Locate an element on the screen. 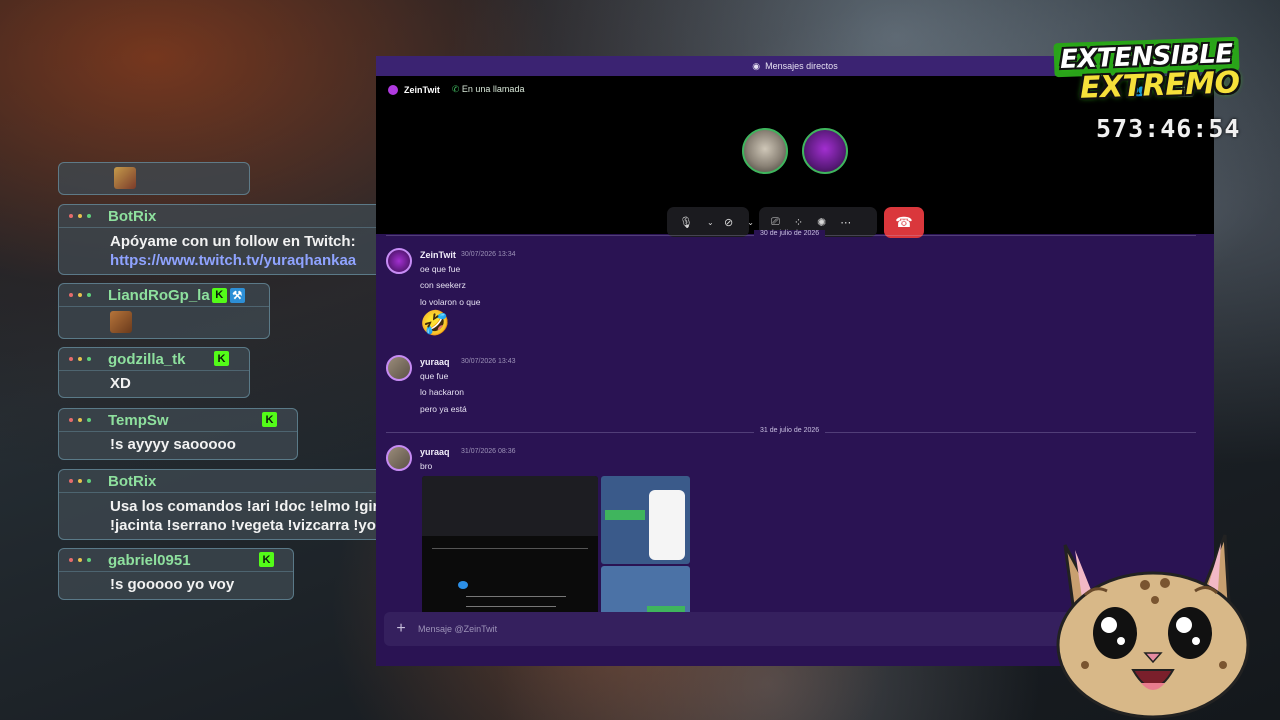 This screenshot has width=1280, height=720. screen-share-icon: ⎚ is located at coordinates (775, 222).